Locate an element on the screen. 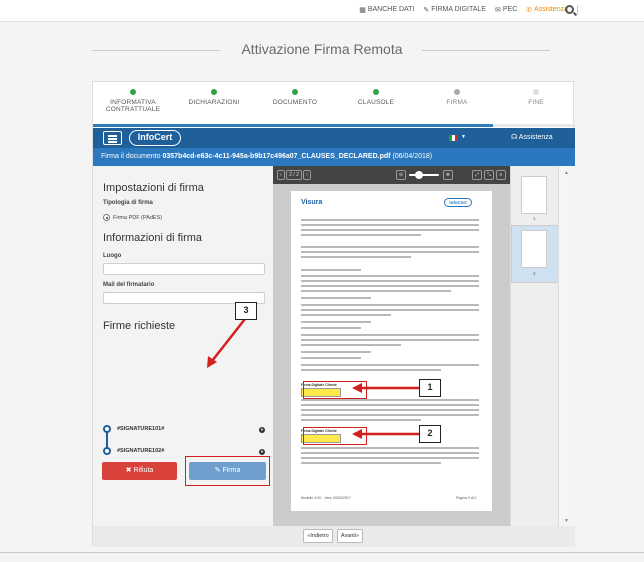  annotation-arrows is located at coordinates (313, 378).